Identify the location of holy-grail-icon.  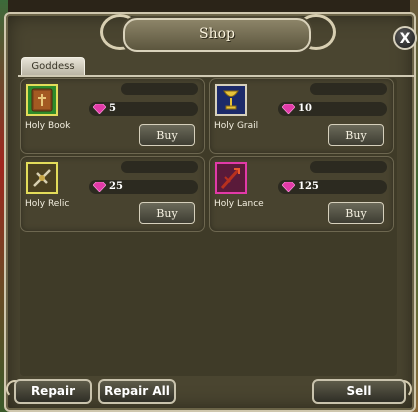
(231, 100).